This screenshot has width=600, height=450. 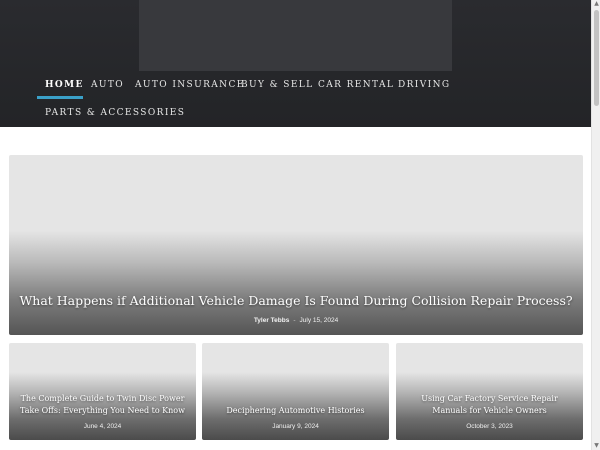 What do you see at coordinates (489, 426) in the screenshot?
I see `post-card-date: October 3, 2023` at bounding box center [489, 426].